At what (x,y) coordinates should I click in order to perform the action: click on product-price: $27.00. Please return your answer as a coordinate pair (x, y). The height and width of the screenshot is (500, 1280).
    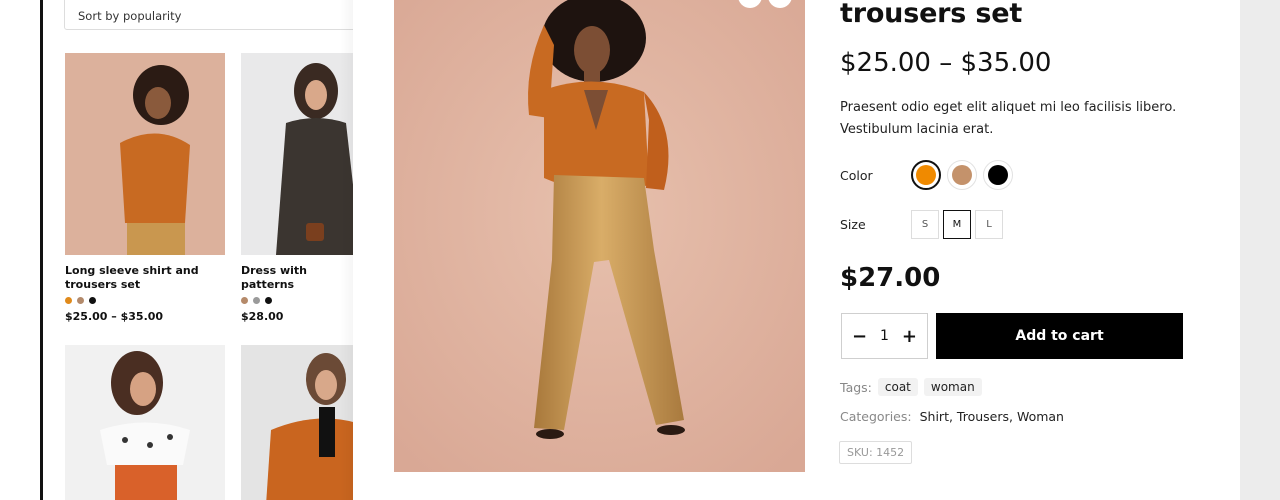
    Looking at the image, I should click on (890, 278).